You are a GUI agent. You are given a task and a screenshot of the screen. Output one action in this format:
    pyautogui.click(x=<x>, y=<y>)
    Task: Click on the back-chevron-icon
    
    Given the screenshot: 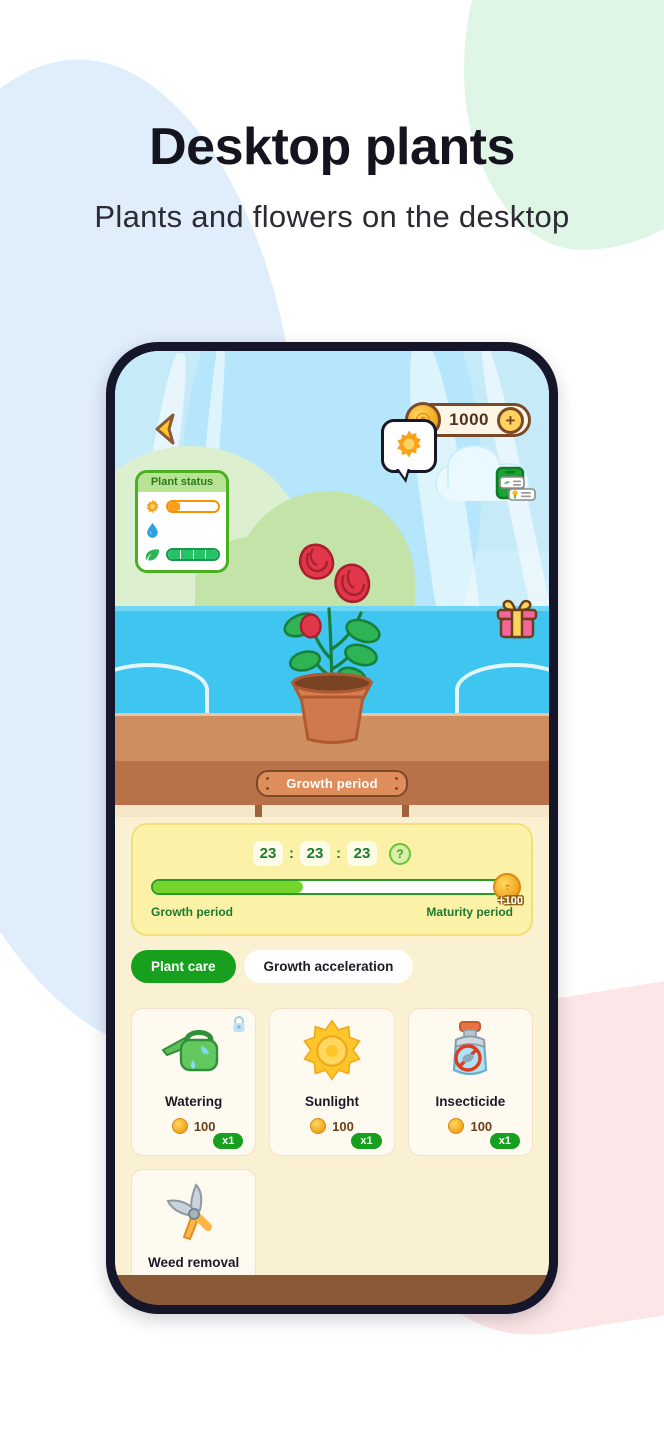 What is the action you would take?
    pyautogui.click(x=164, y=429)
    